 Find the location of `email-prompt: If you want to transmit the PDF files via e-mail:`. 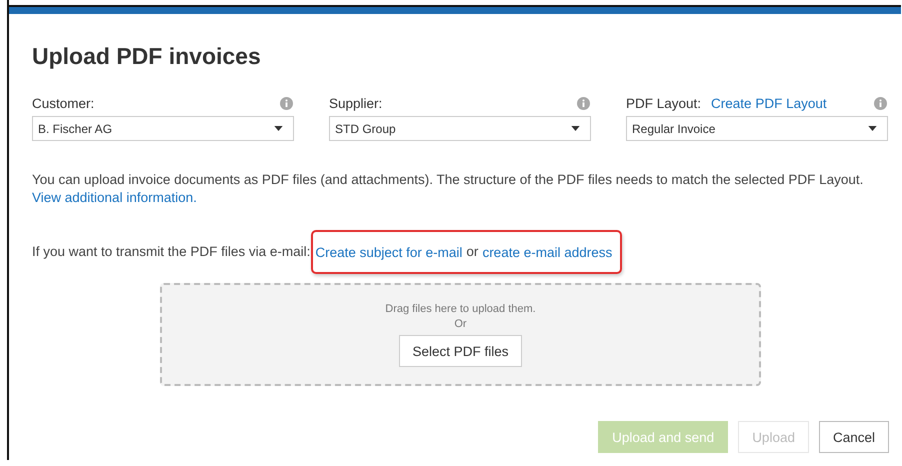

email-prompt: If you want to transmit the PDF files via e-mail: is located at coordinates (171, 252).